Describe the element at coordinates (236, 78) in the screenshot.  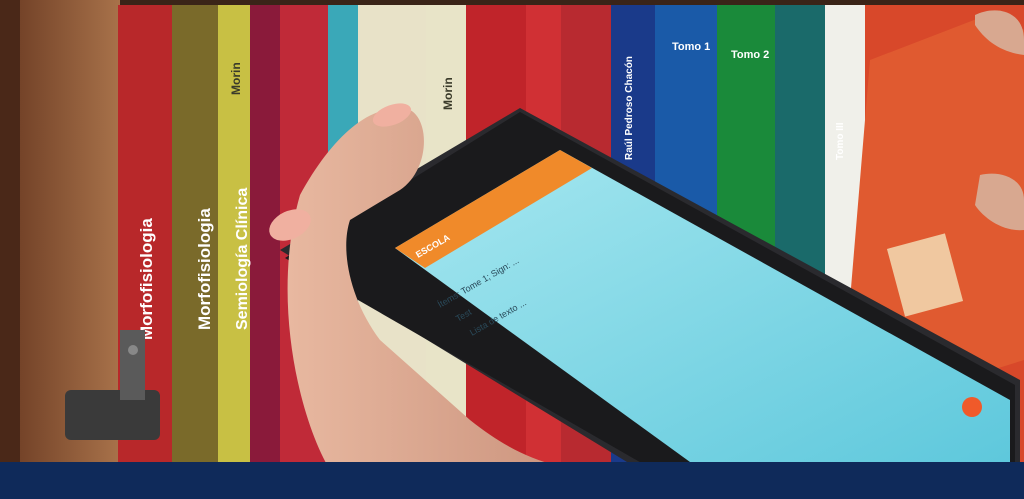
I see `book-title-2: Morin` at that location.